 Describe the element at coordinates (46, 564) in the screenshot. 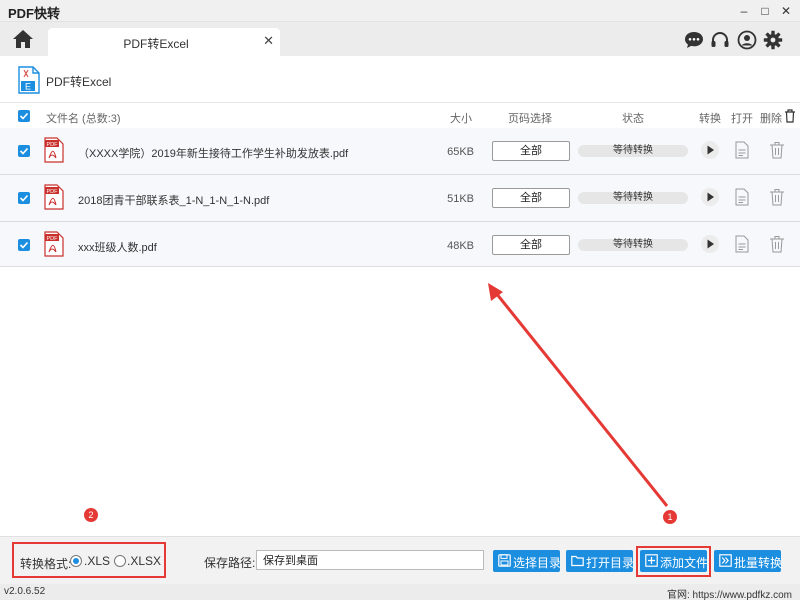

I see `format-label: 转换格式:` at that location.